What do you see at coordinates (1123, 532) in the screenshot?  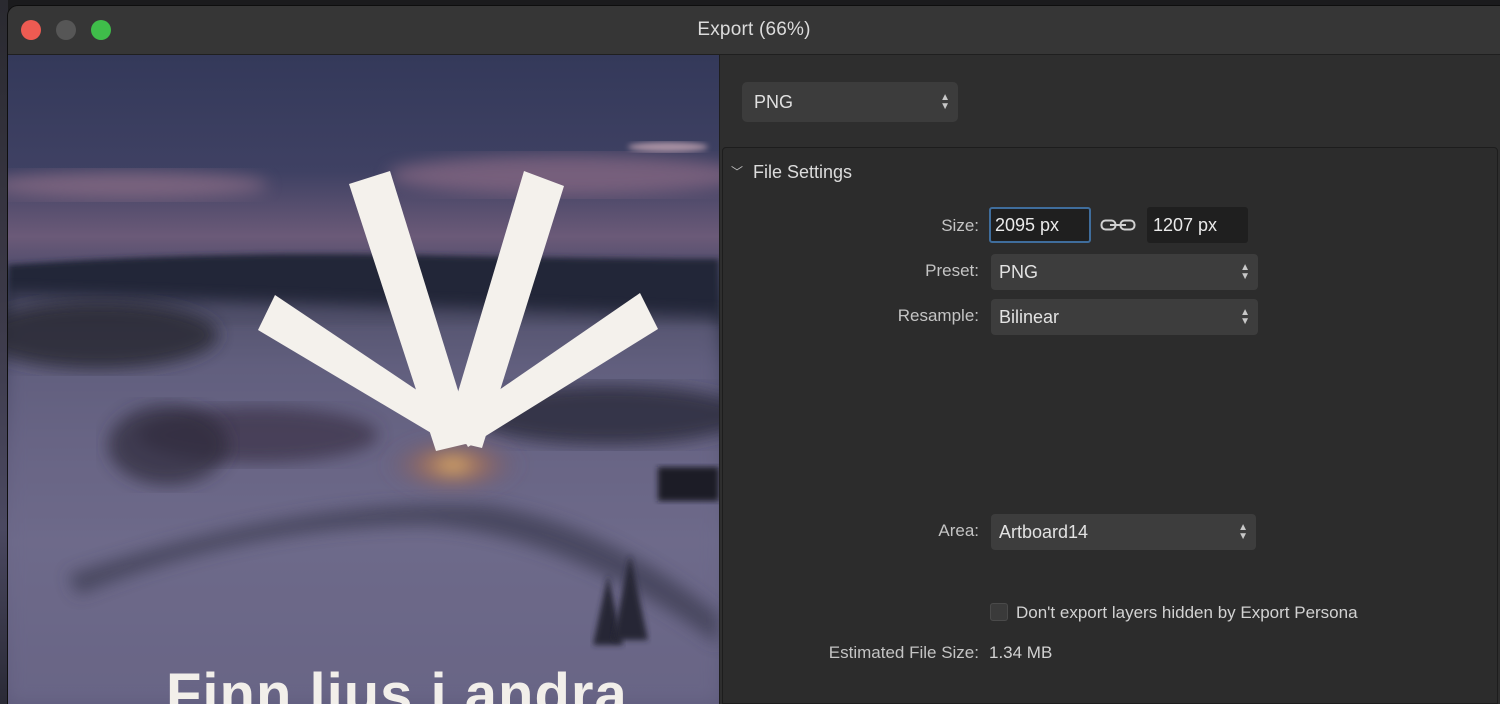 I see `area-select: Artboard14 ▲ ▼` at bounding box center [1123, 532].